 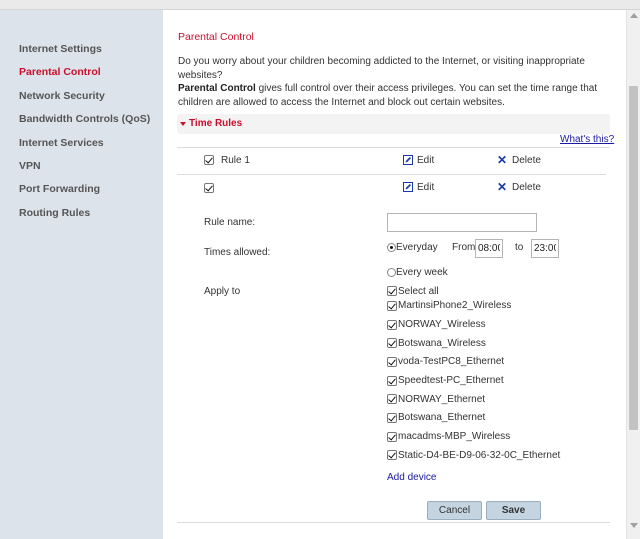 I want to click on sidebar-item-port-forwarding: Port Forwarding, so click(x=59, y=189).